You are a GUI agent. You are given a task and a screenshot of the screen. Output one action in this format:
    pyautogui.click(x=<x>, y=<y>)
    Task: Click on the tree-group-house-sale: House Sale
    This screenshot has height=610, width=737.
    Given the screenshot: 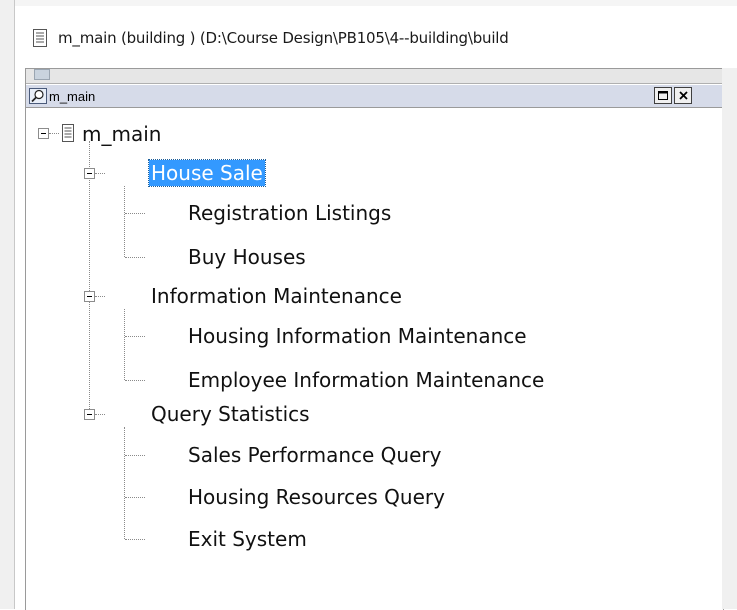 What is the action you would take?
    pyautogui.click(x=207, y=173)
    